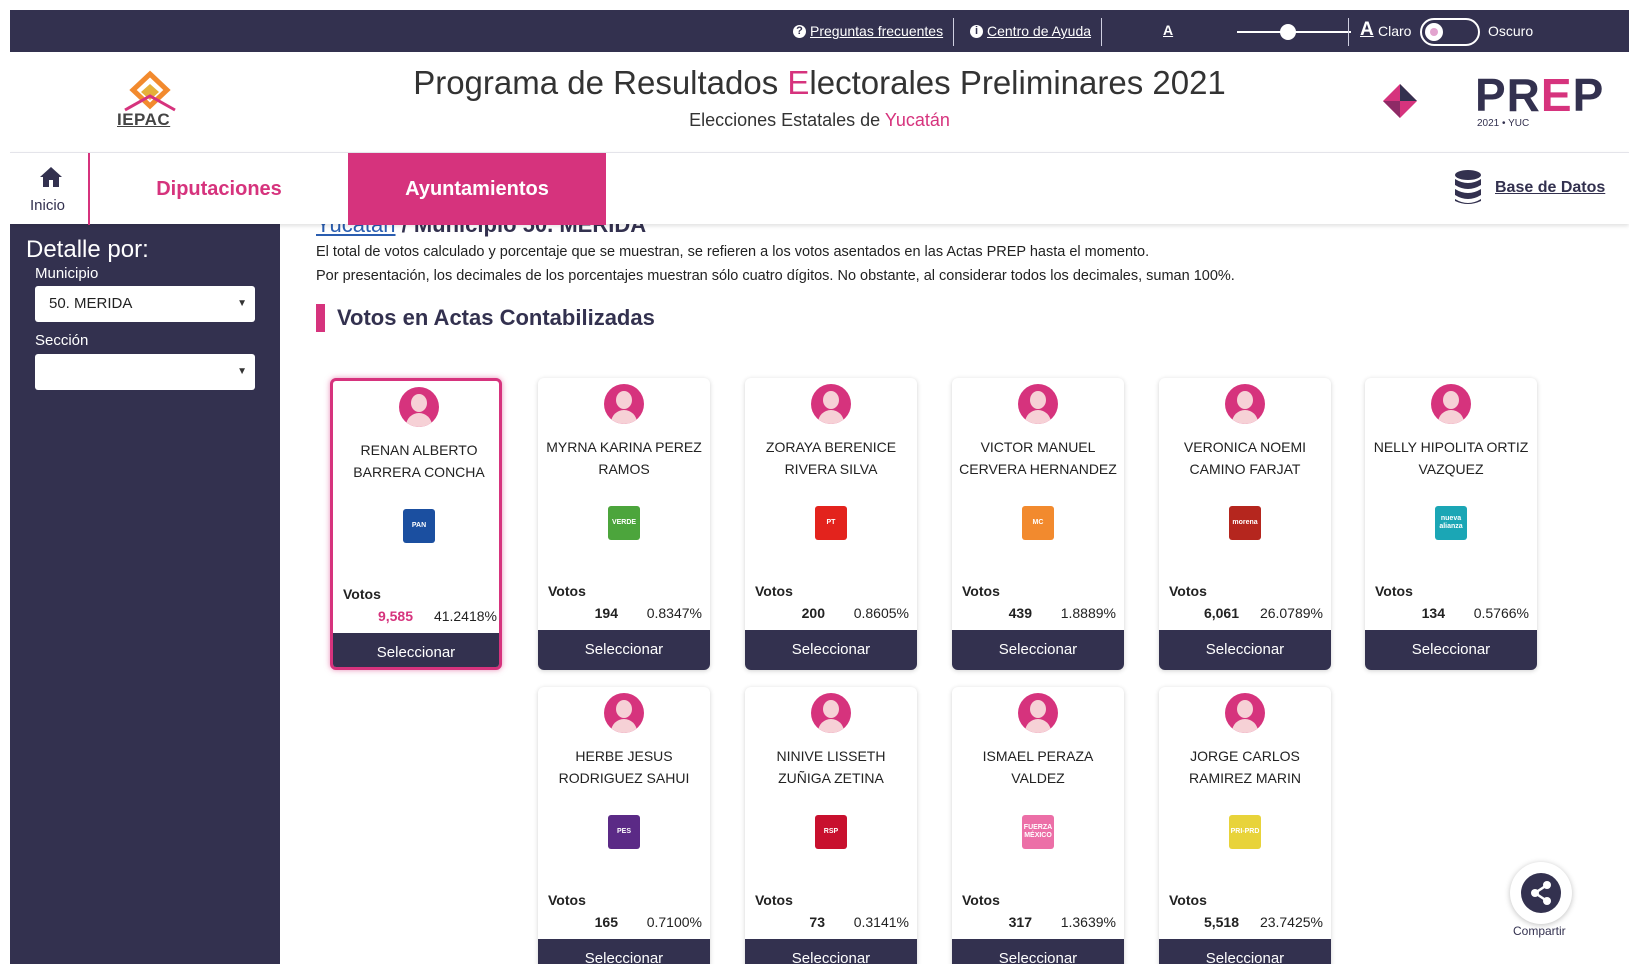 The width and height of the screenshot is (1629, 964). I want to click on vote-count: 200, so click(813, 613).